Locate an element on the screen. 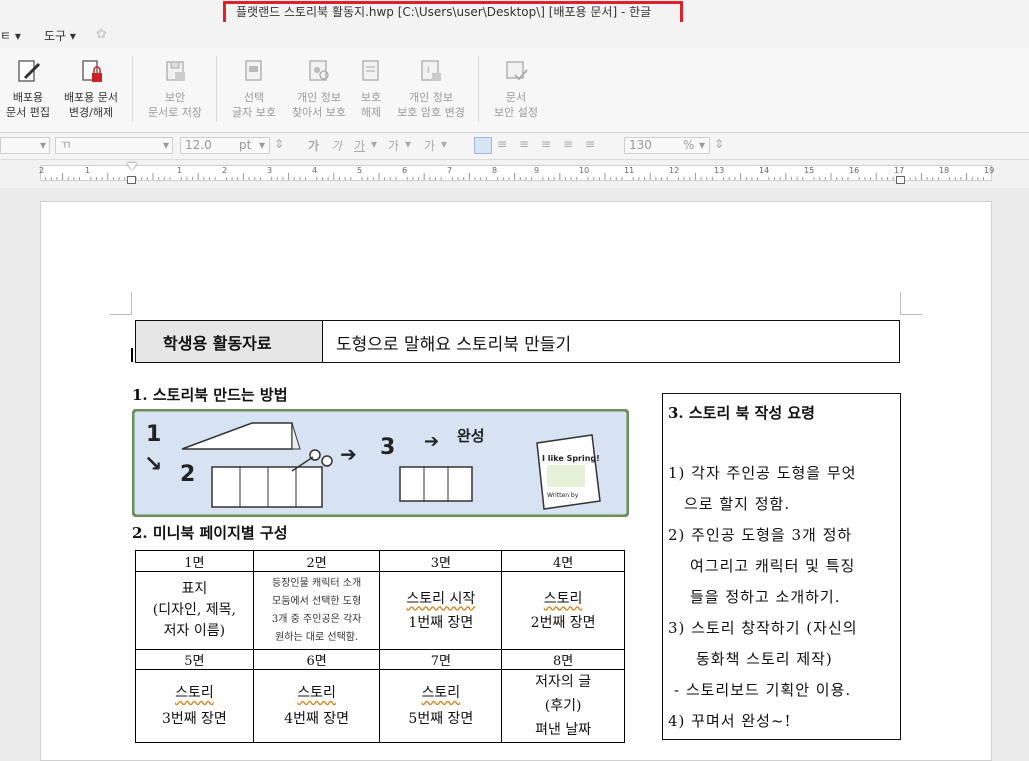 The height and width of the screenshot is (761, 1029). section3-line: 들을 정하고 소개하기. is located at coordinates (765, 597).